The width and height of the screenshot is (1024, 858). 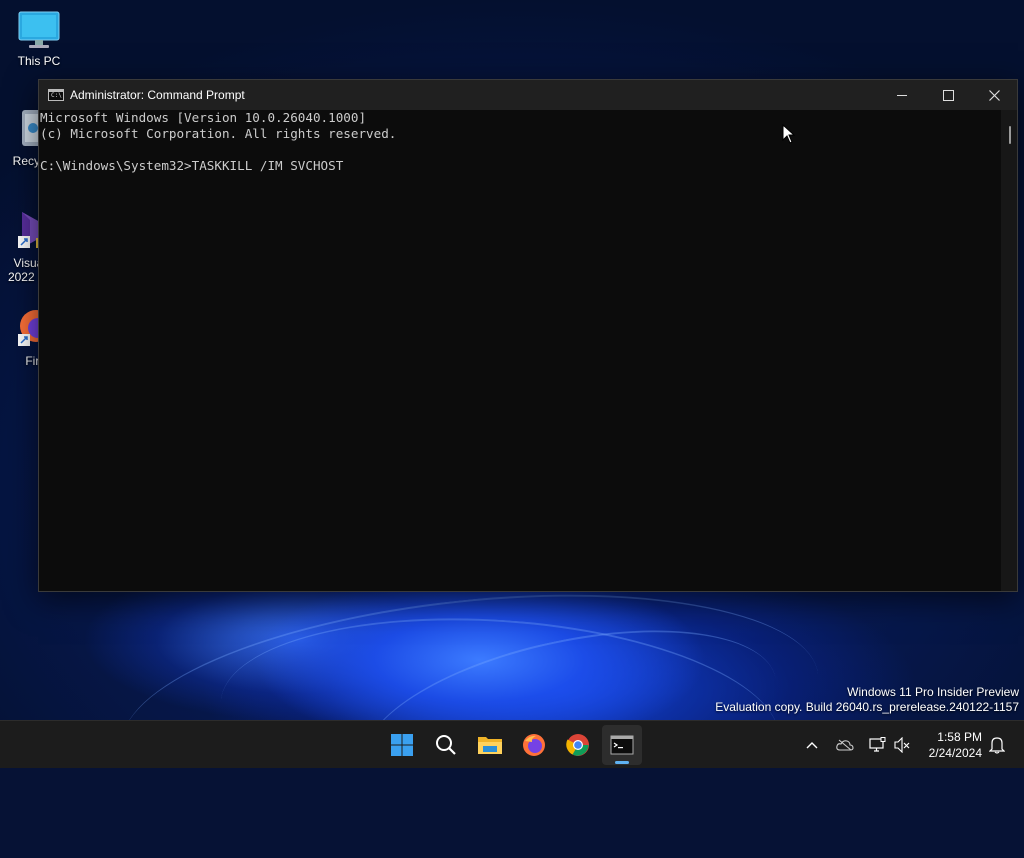 I want to click on firefox-taskbar-button, so click(x=534, y=745).